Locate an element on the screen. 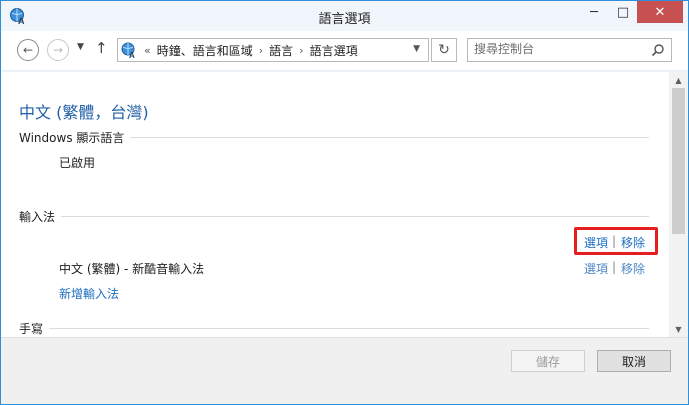  section-heading: 輸入法 is located at coordinates (40, 216).